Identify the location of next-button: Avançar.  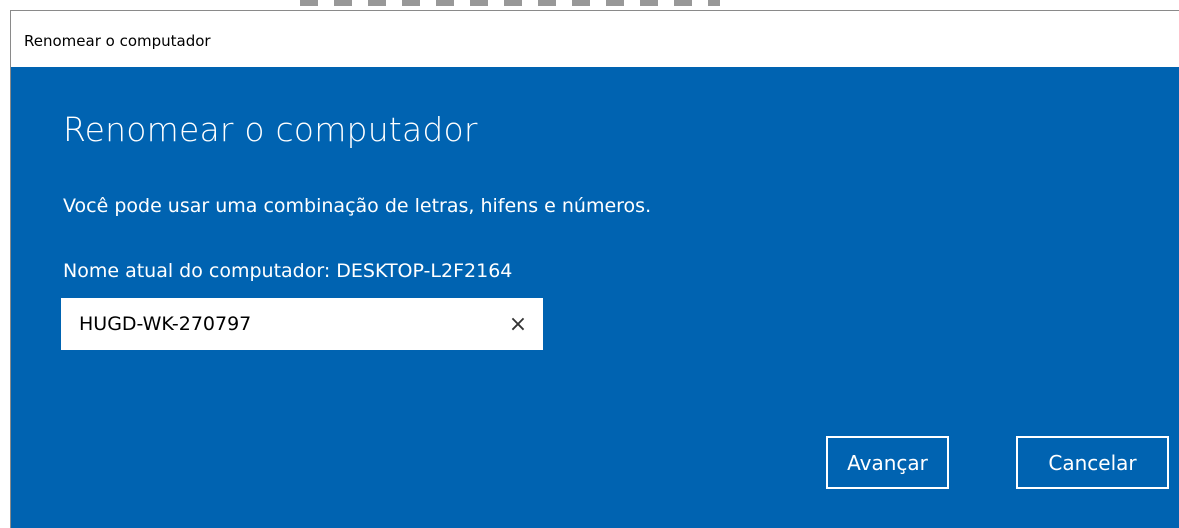
(887, 462).